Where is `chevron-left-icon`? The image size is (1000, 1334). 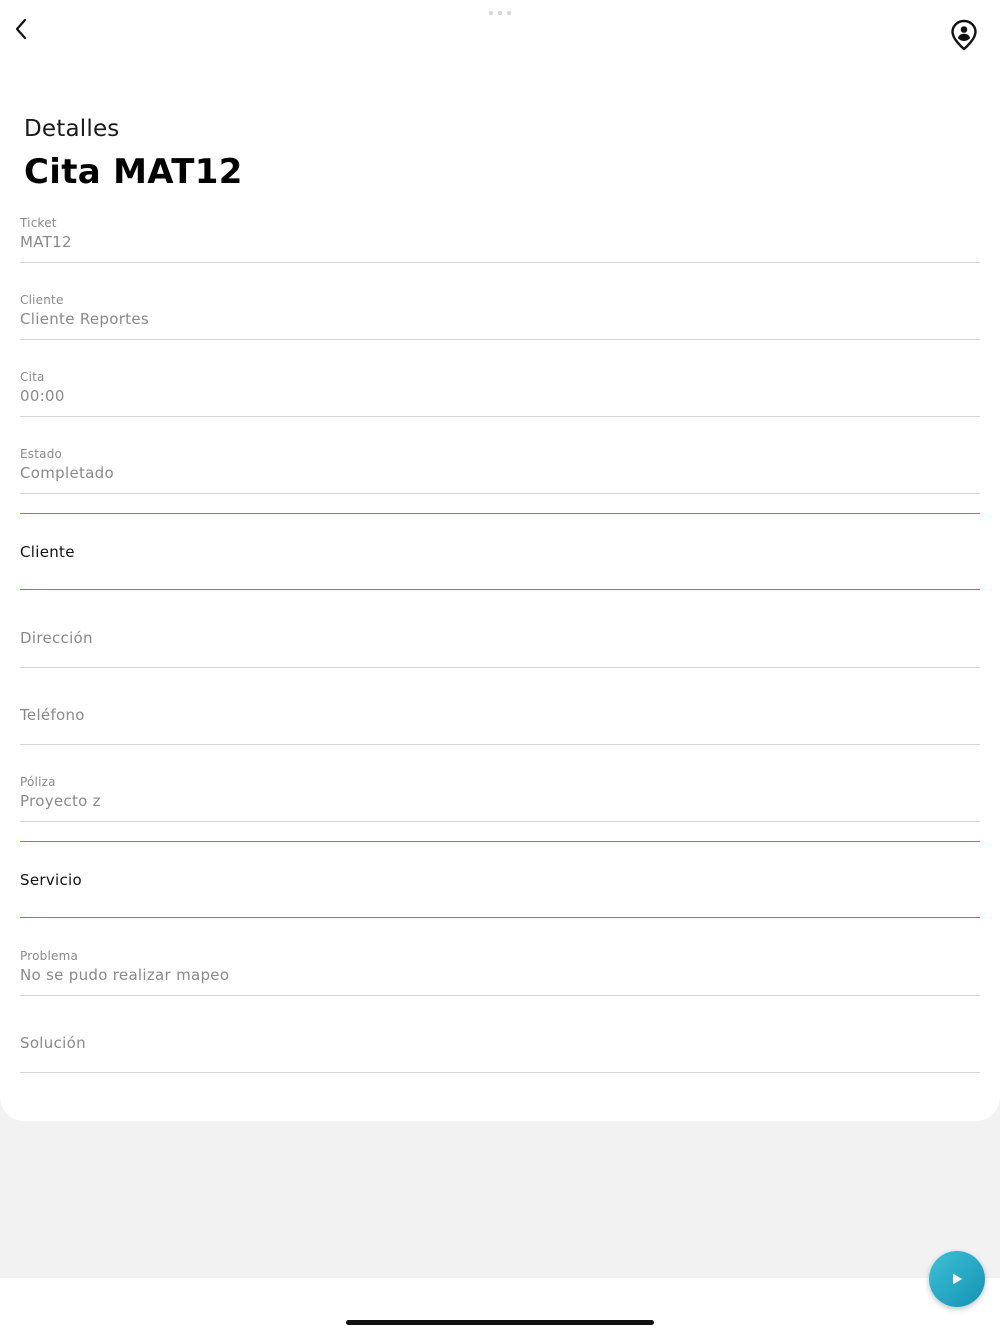
chevron-left-icon is located at coordinates (21, 29).